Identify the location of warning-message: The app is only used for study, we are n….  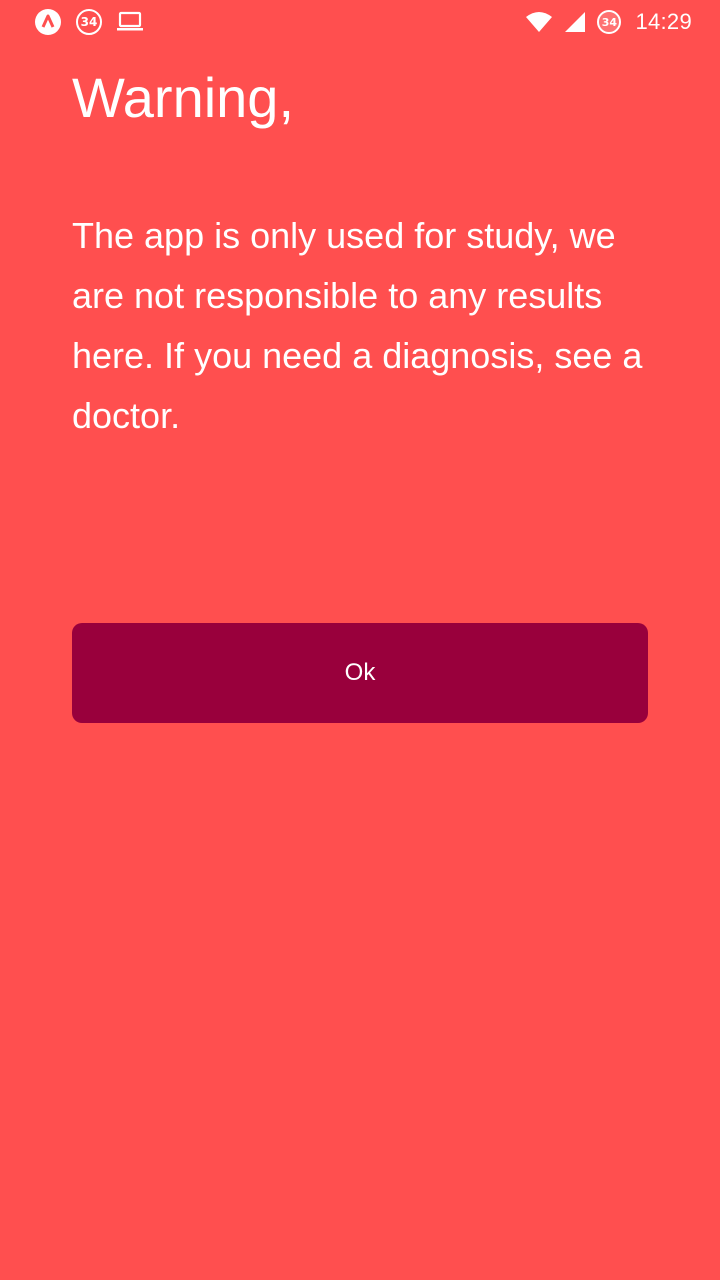
(357, 325).